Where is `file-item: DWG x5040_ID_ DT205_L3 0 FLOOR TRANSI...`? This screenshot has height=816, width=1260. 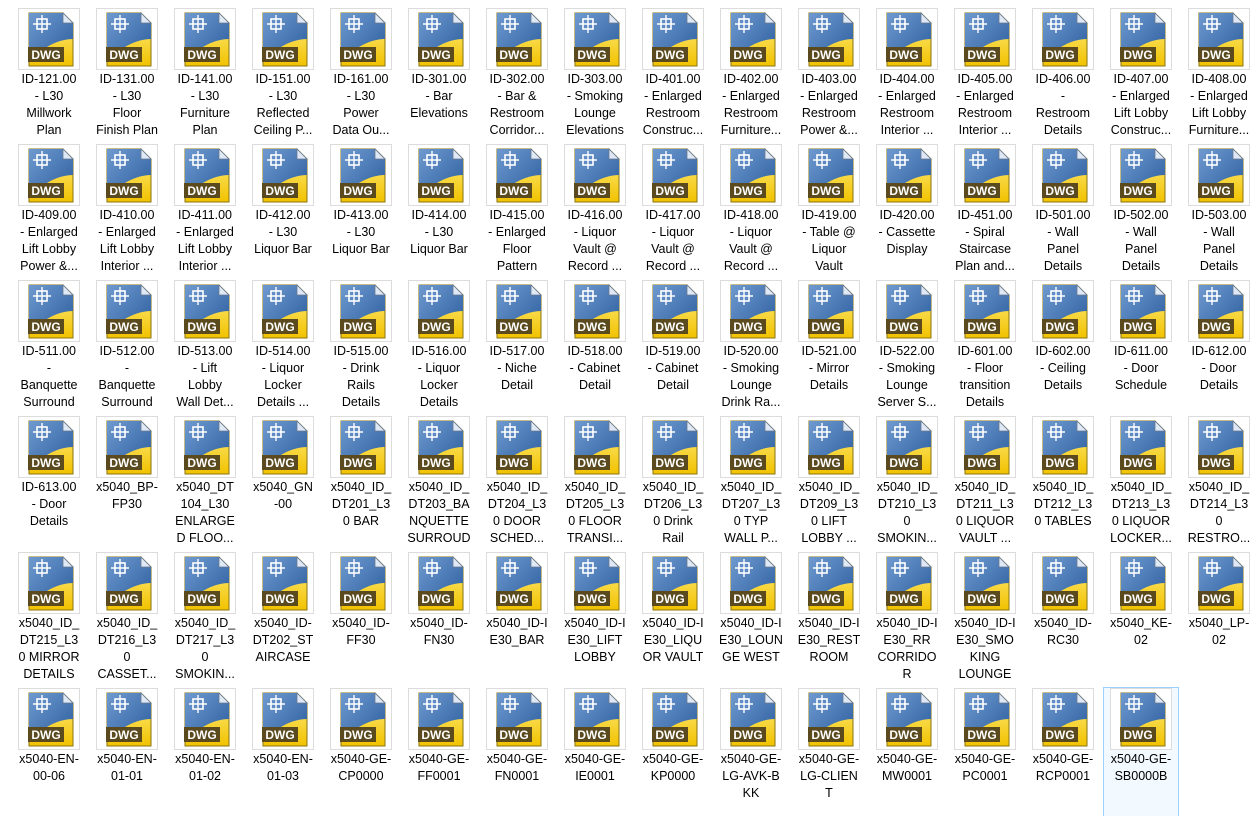 file-item: DWG x5040_ID_ DT205_L3 0 FLOOR TRANSI... is located at coordinates (595, 480).